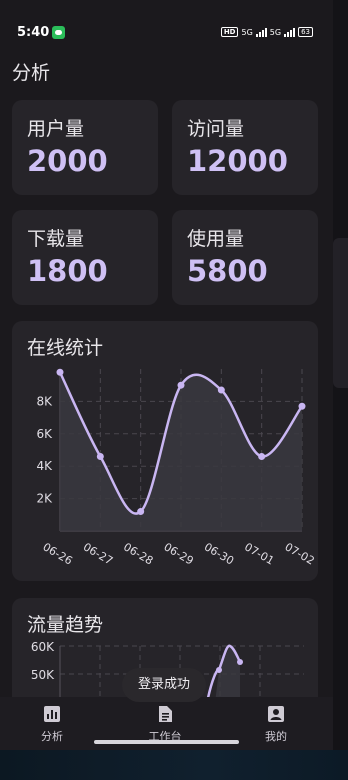 The width and height of the screenshot is (348, 780). Describe the element at coordinates (259, 553) in the screenshot. I see `x-tick-label: 07-01` at that location.